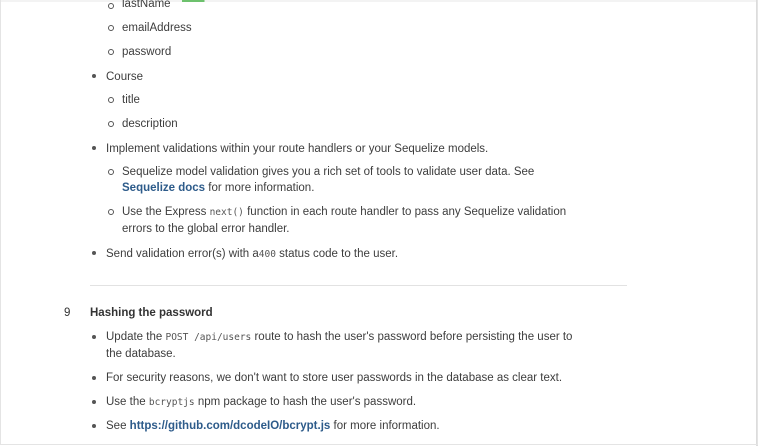 The image size is (758, 446). I want to click on update-route-line2: the database., so click(141, 354).